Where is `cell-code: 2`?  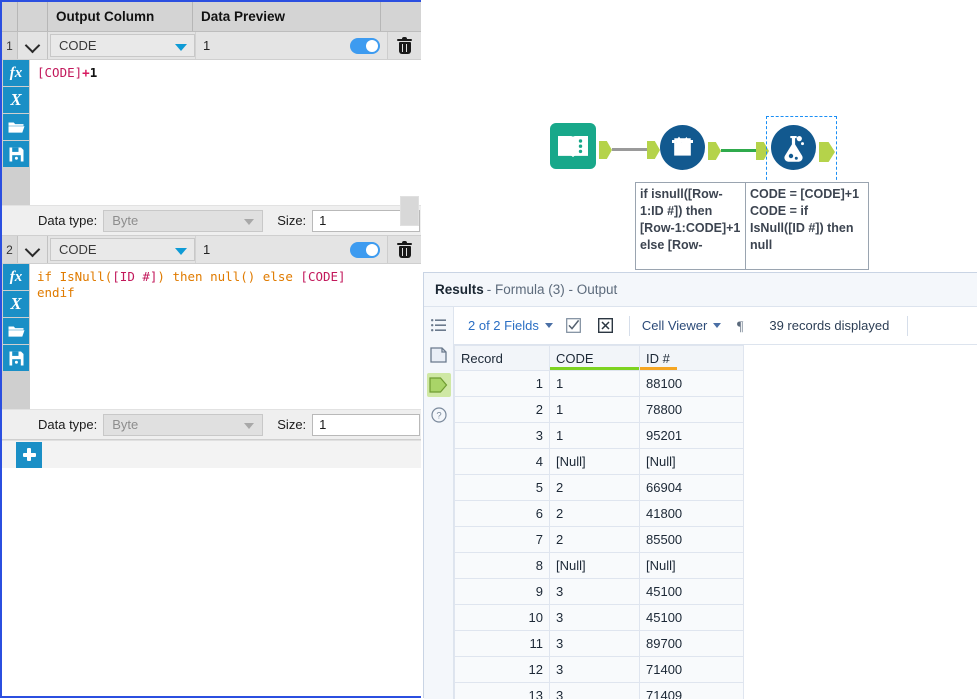
cell-code: 2 is located at coordinates (595, 488).